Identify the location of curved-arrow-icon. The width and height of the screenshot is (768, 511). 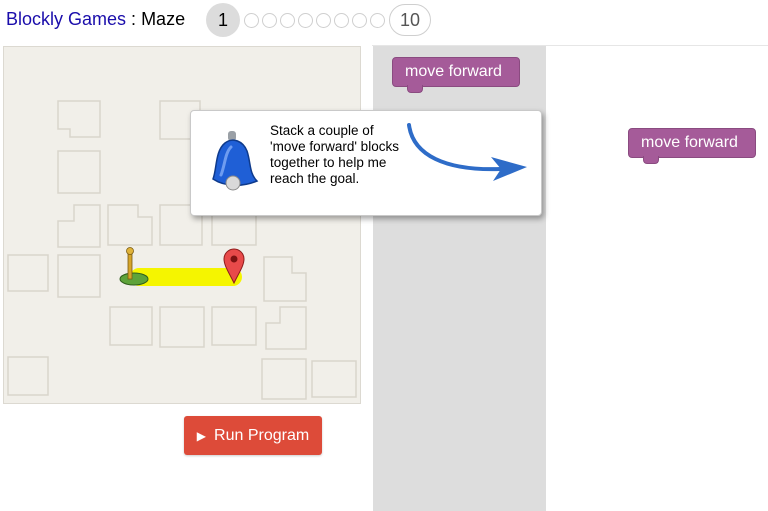
(467, 152).